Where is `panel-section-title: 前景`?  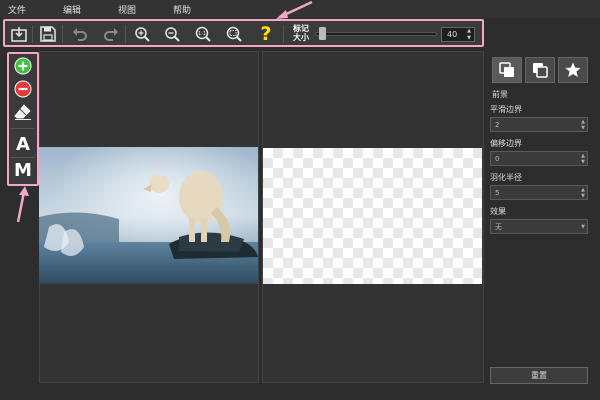 panel-section-title: 前景 is located at coordinates (500, 94).